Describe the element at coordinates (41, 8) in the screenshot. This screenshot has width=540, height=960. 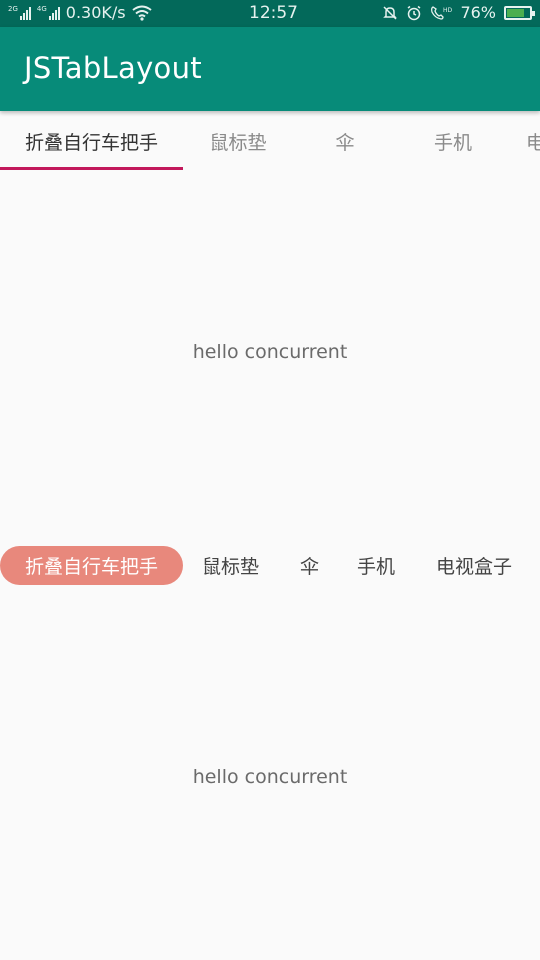
I see `signal-4g-label: 4G` at that location.